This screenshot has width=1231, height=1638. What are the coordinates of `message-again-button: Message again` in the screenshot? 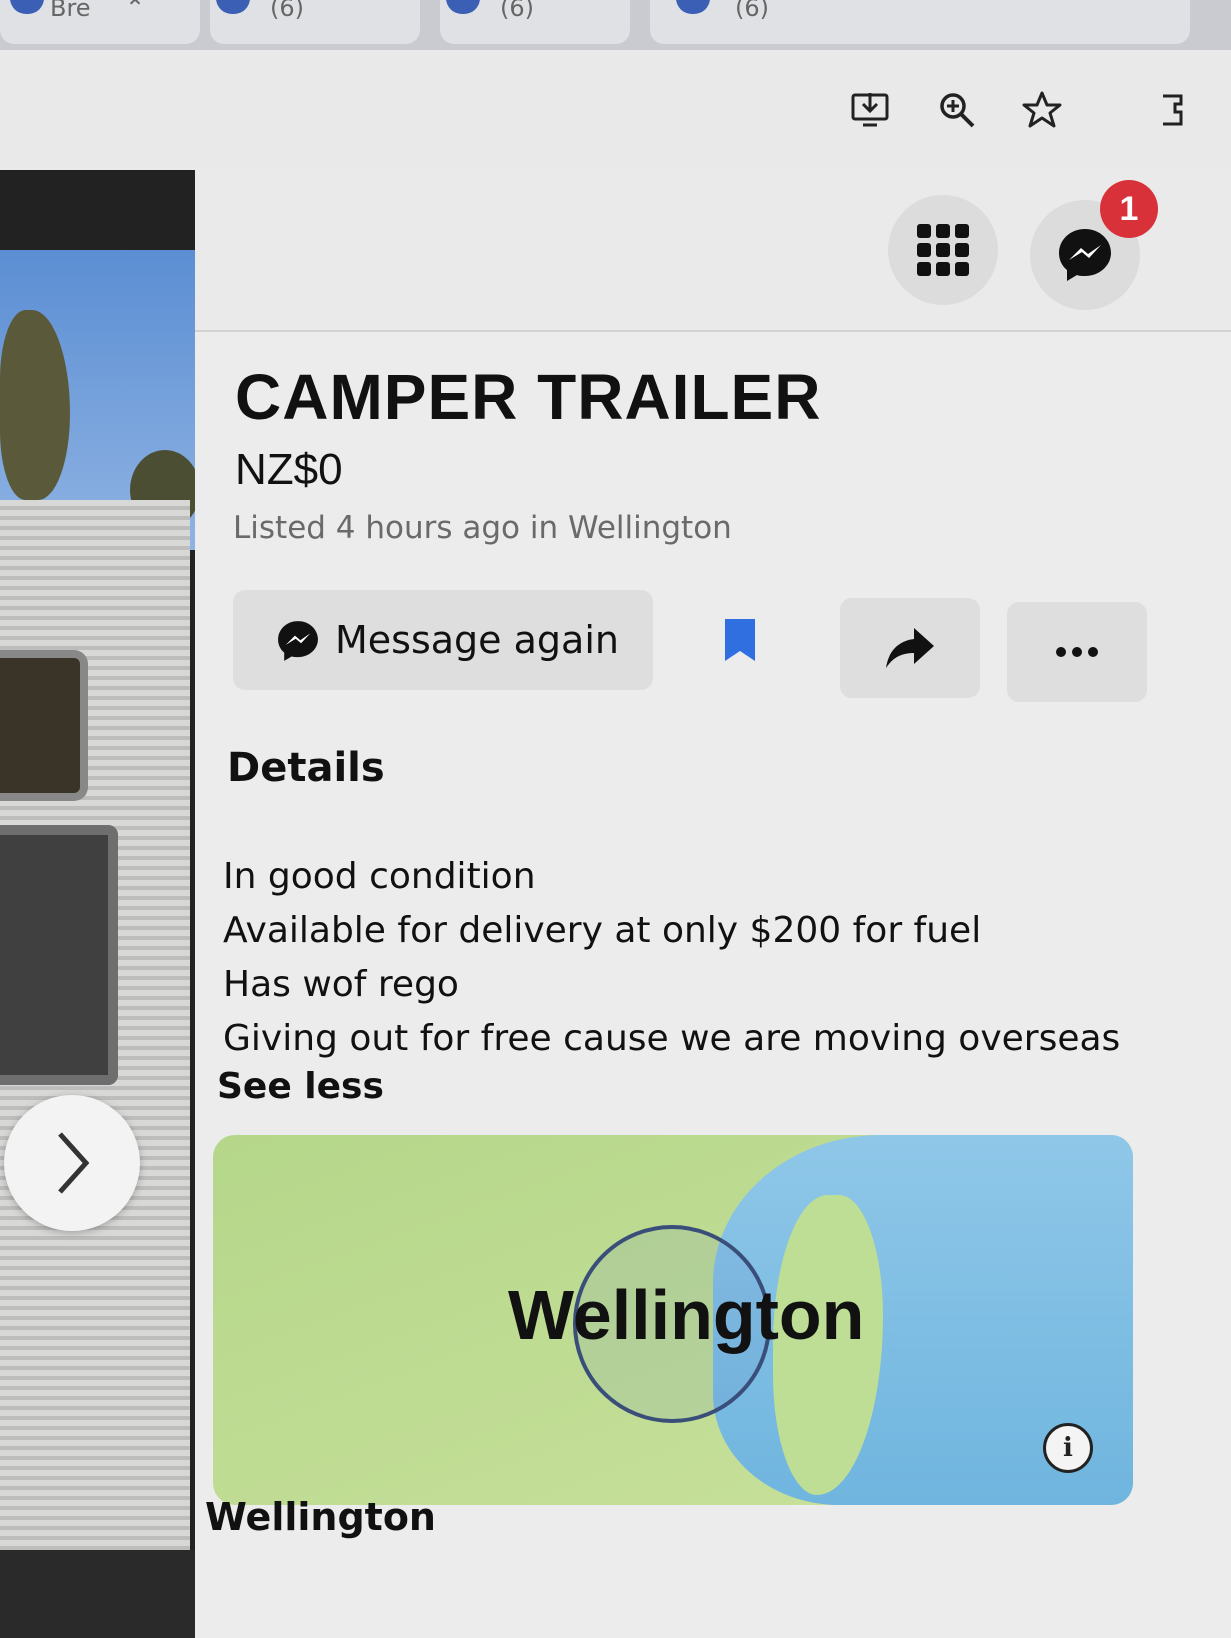 It's located at (443, 640).